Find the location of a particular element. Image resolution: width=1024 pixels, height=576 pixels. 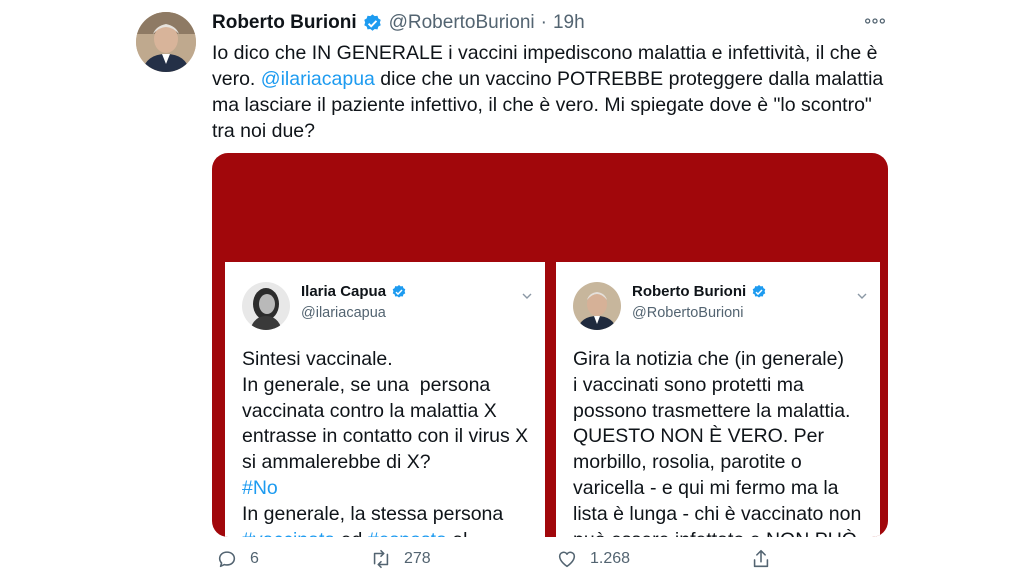

embedded-author-name-text: Ilaria Capua is located at coordinates (344, 291).